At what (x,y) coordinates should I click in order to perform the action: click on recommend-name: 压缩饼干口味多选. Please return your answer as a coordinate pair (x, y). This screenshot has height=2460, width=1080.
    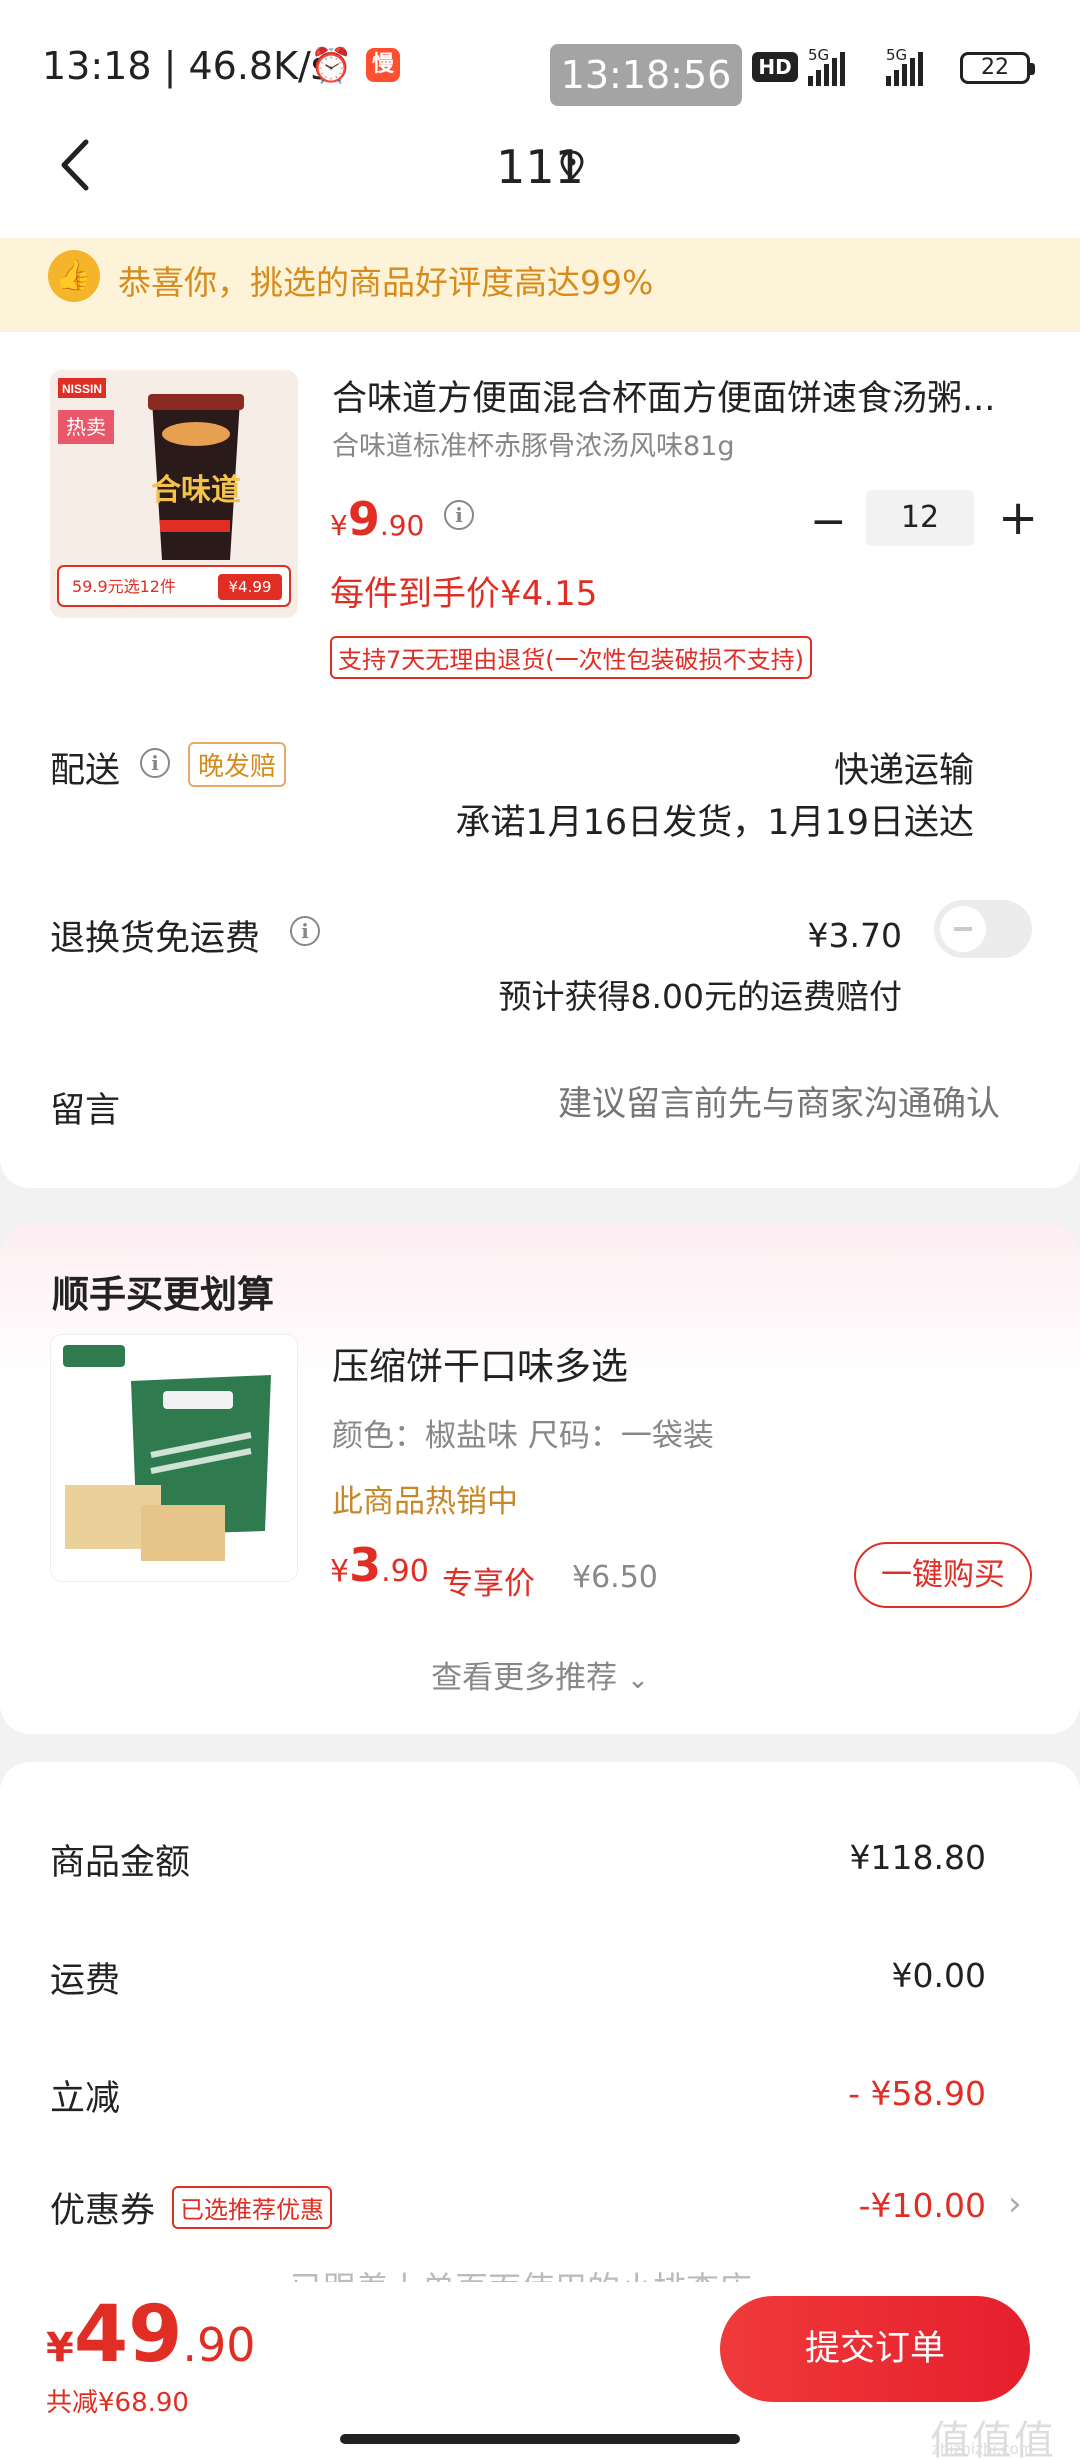
    Looking at the image, I should click on (480, 1363).